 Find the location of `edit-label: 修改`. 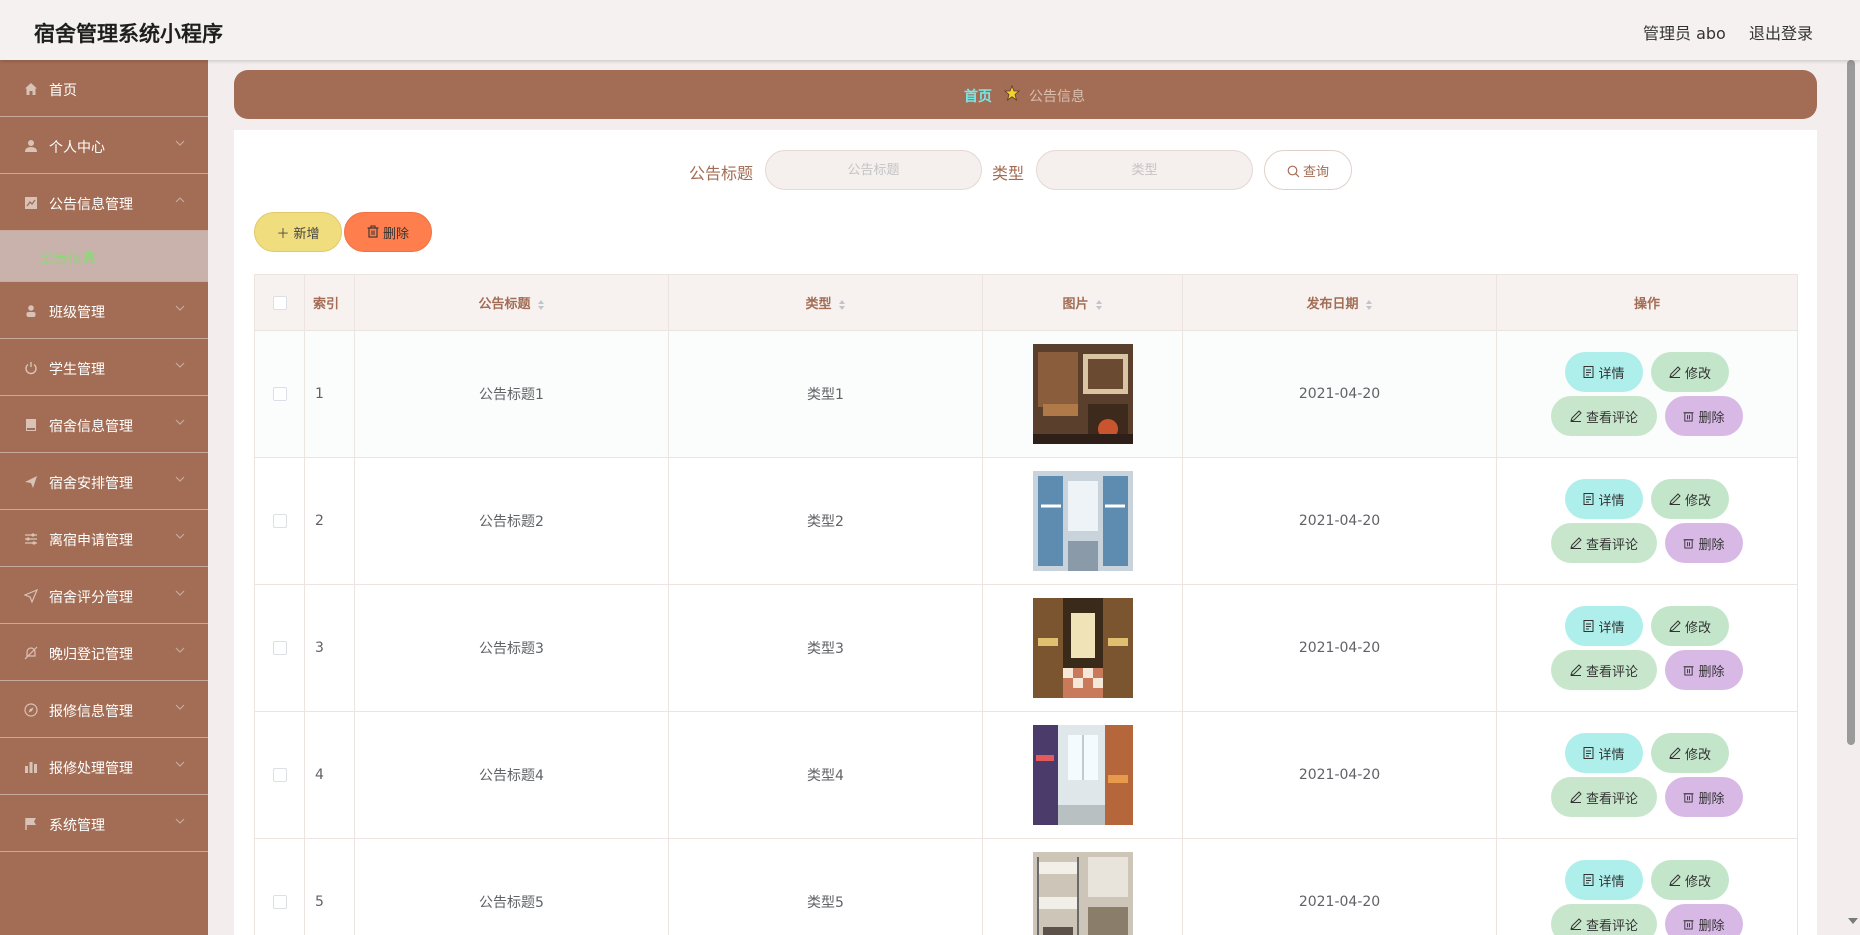

edit-label: 修改 is located at coordinates (1697, 755).